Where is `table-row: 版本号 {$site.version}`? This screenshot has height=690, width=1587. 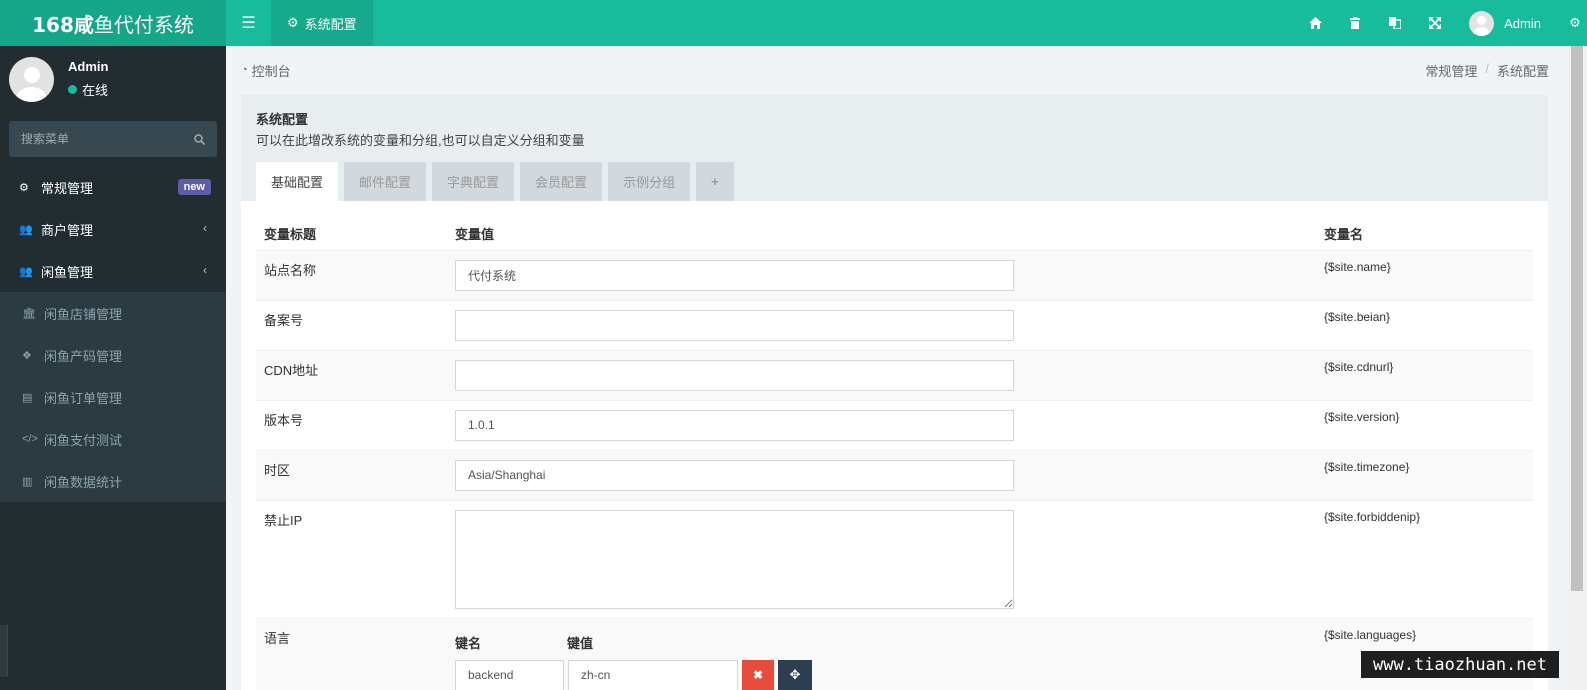 table-row: 版本号 {$site.version} is located at coordinates (894, 424).